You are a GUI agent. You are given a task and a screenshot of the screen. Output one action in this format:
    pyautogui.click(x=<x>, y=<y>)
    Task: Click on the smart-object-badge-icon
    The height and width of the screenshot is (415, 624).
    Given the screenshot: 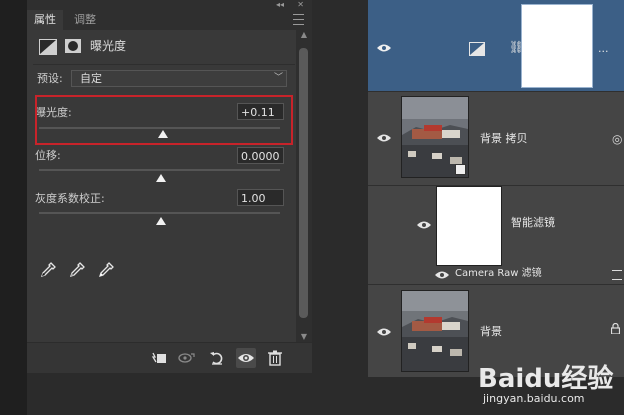 What is the action you would take?
    pyautogui.click(x=460, y=169)
    